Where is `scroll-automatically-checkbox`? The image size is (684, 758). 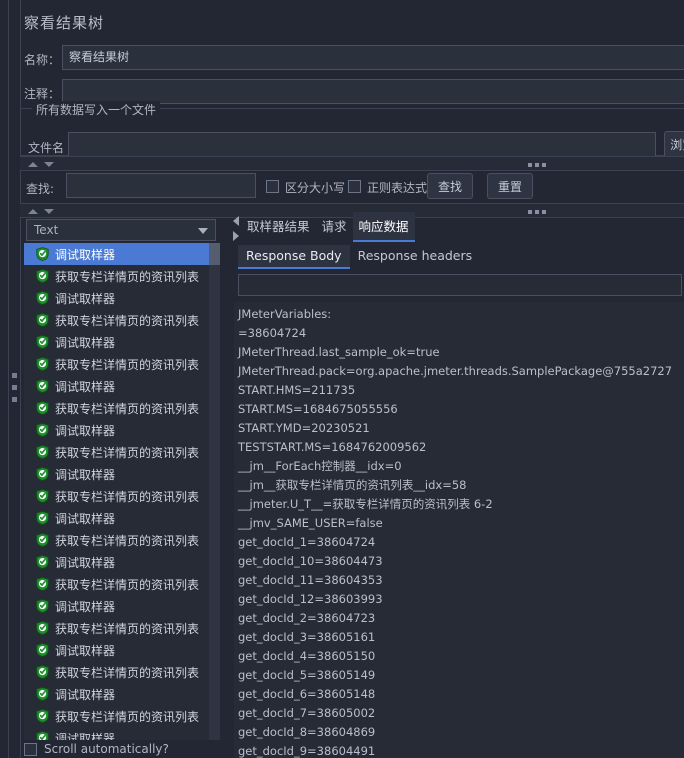 scroll-automatically-checkbox is located at coordinates (30, 749).